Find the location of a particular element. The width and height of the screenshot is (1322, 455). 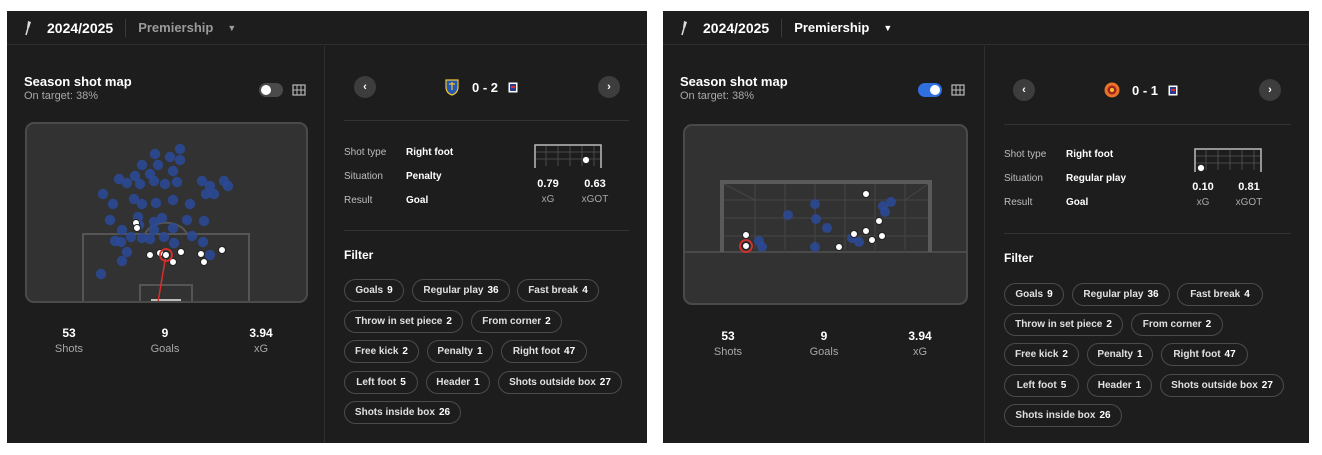

selected-goal-marker is located at coordinates (166, 255).